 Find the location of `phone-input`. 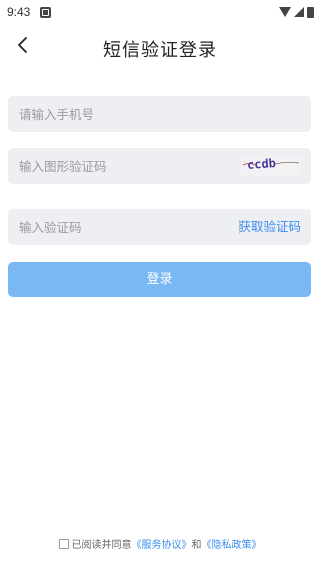

phone-input is located at coordinates (159, 114).